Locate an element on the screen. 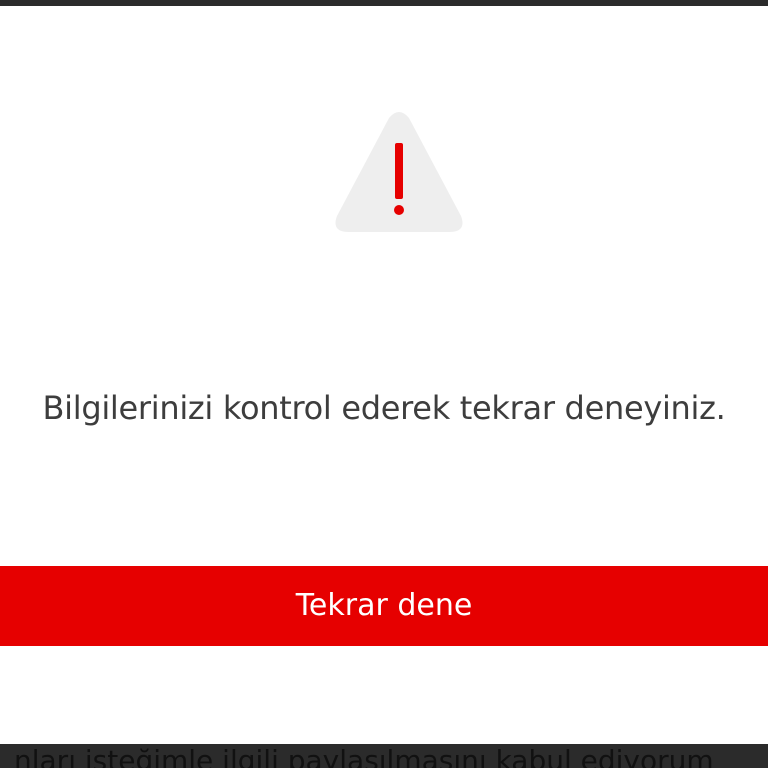  warning-triangle-icon is located at coordinates (399, 172).